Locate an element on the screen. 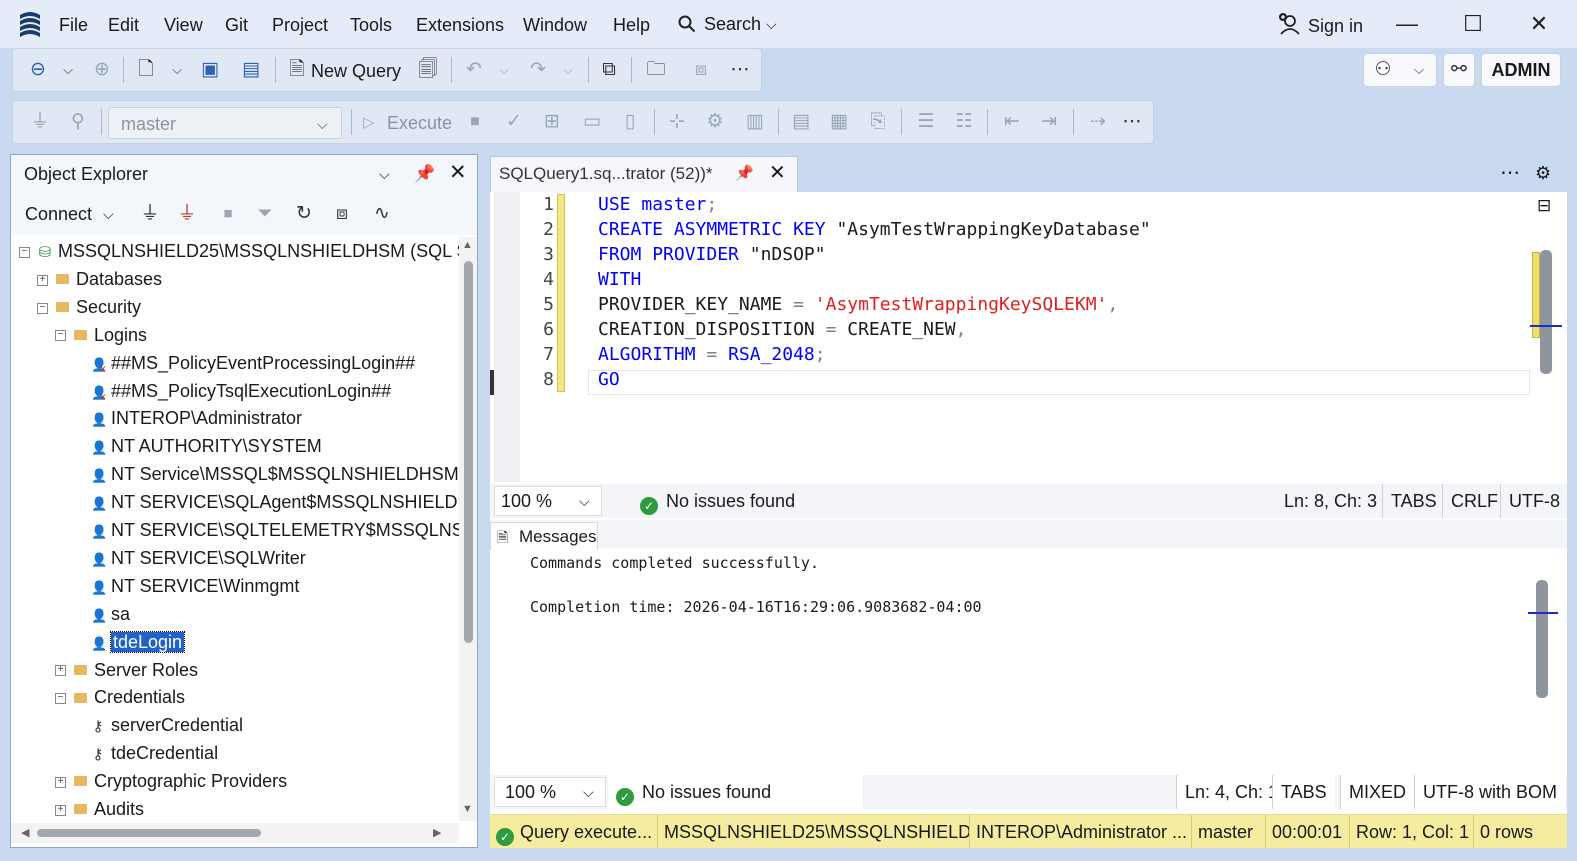  uncomment-icon: ☷ is located at coordinates (964, 122).